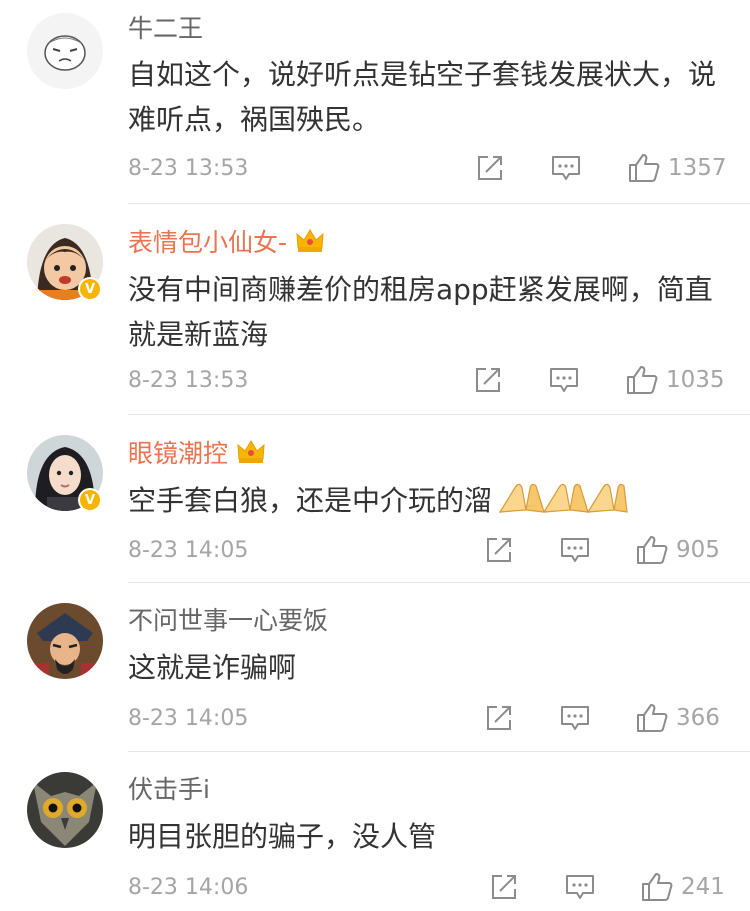 This screenshot has width=750, height=911. I want to click on commenter-name-text: 表情包小仙女-, so click(208, 242).